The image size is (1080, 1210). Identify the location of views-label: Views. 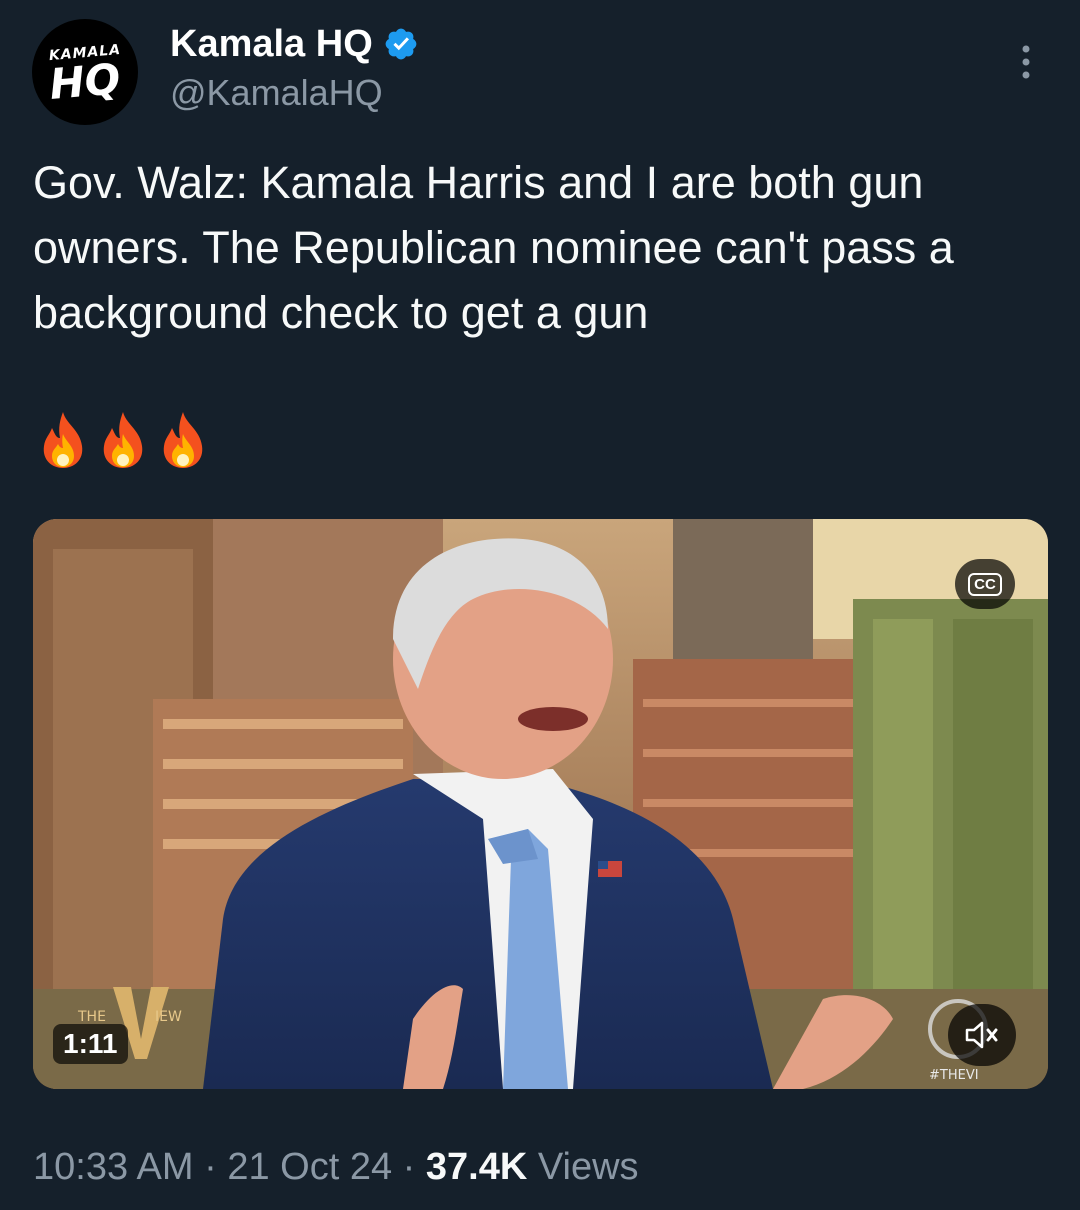
(588, 1167).